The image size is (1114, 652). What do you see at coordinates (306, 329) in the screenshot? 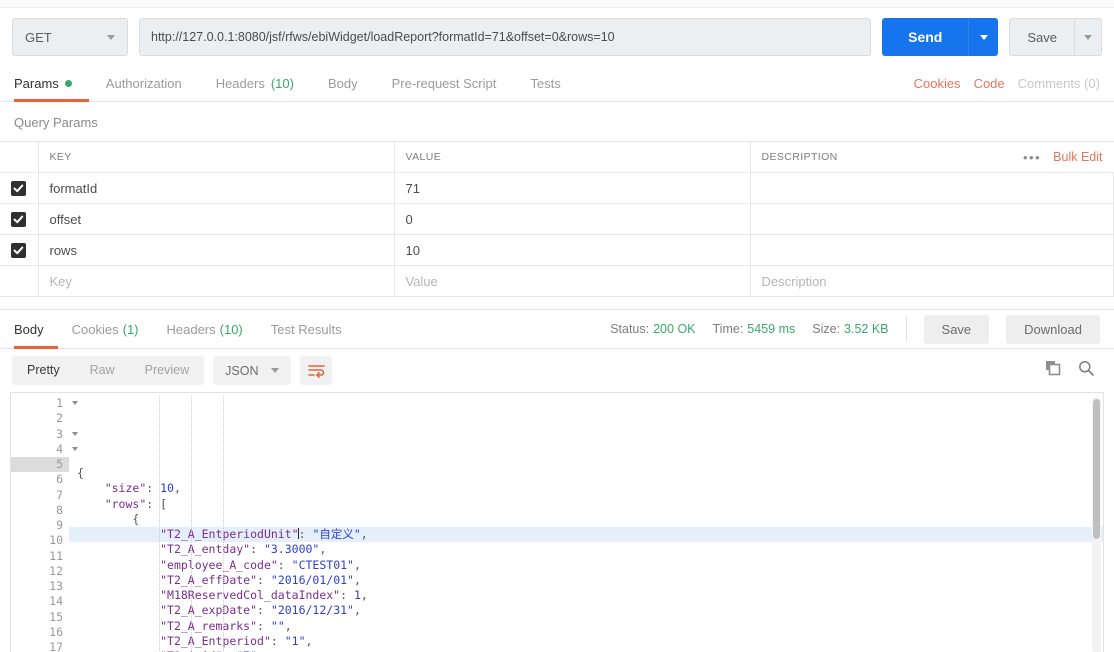
I see `response-tab-test-results: Test Results` at bounding box center [306, 329].